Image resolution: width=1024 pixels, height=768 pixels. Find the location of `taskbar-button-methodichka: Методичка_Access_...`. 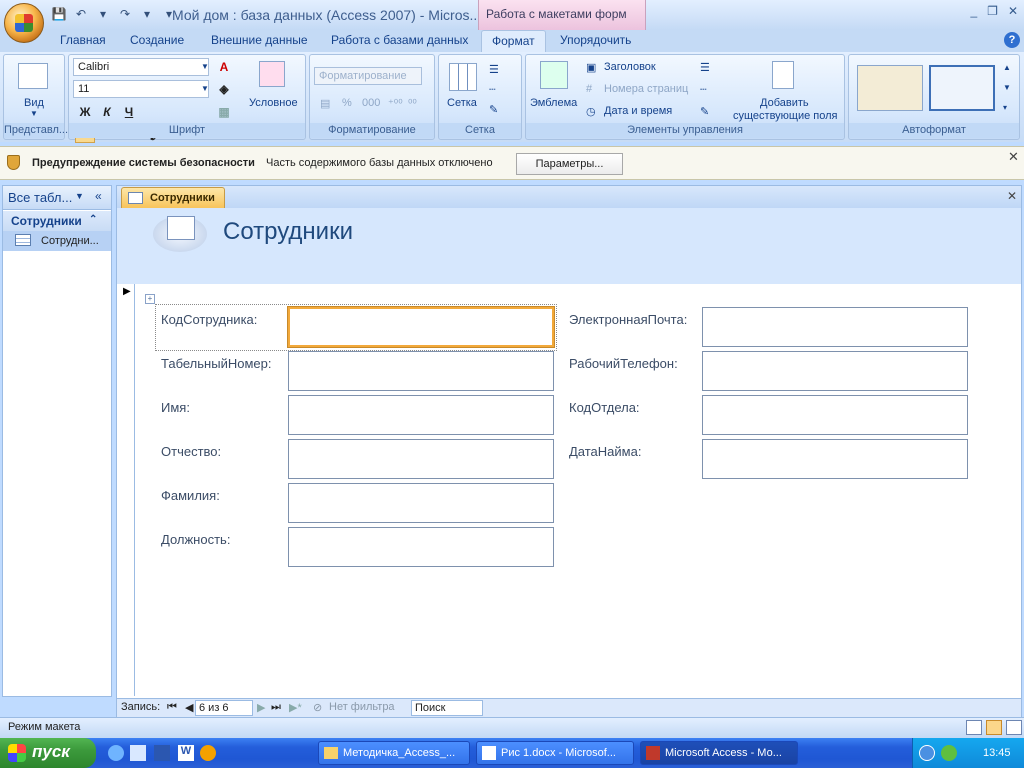

taskbar-button-methodichka: Методичка_Access_... is located at coordinates (394, 753).